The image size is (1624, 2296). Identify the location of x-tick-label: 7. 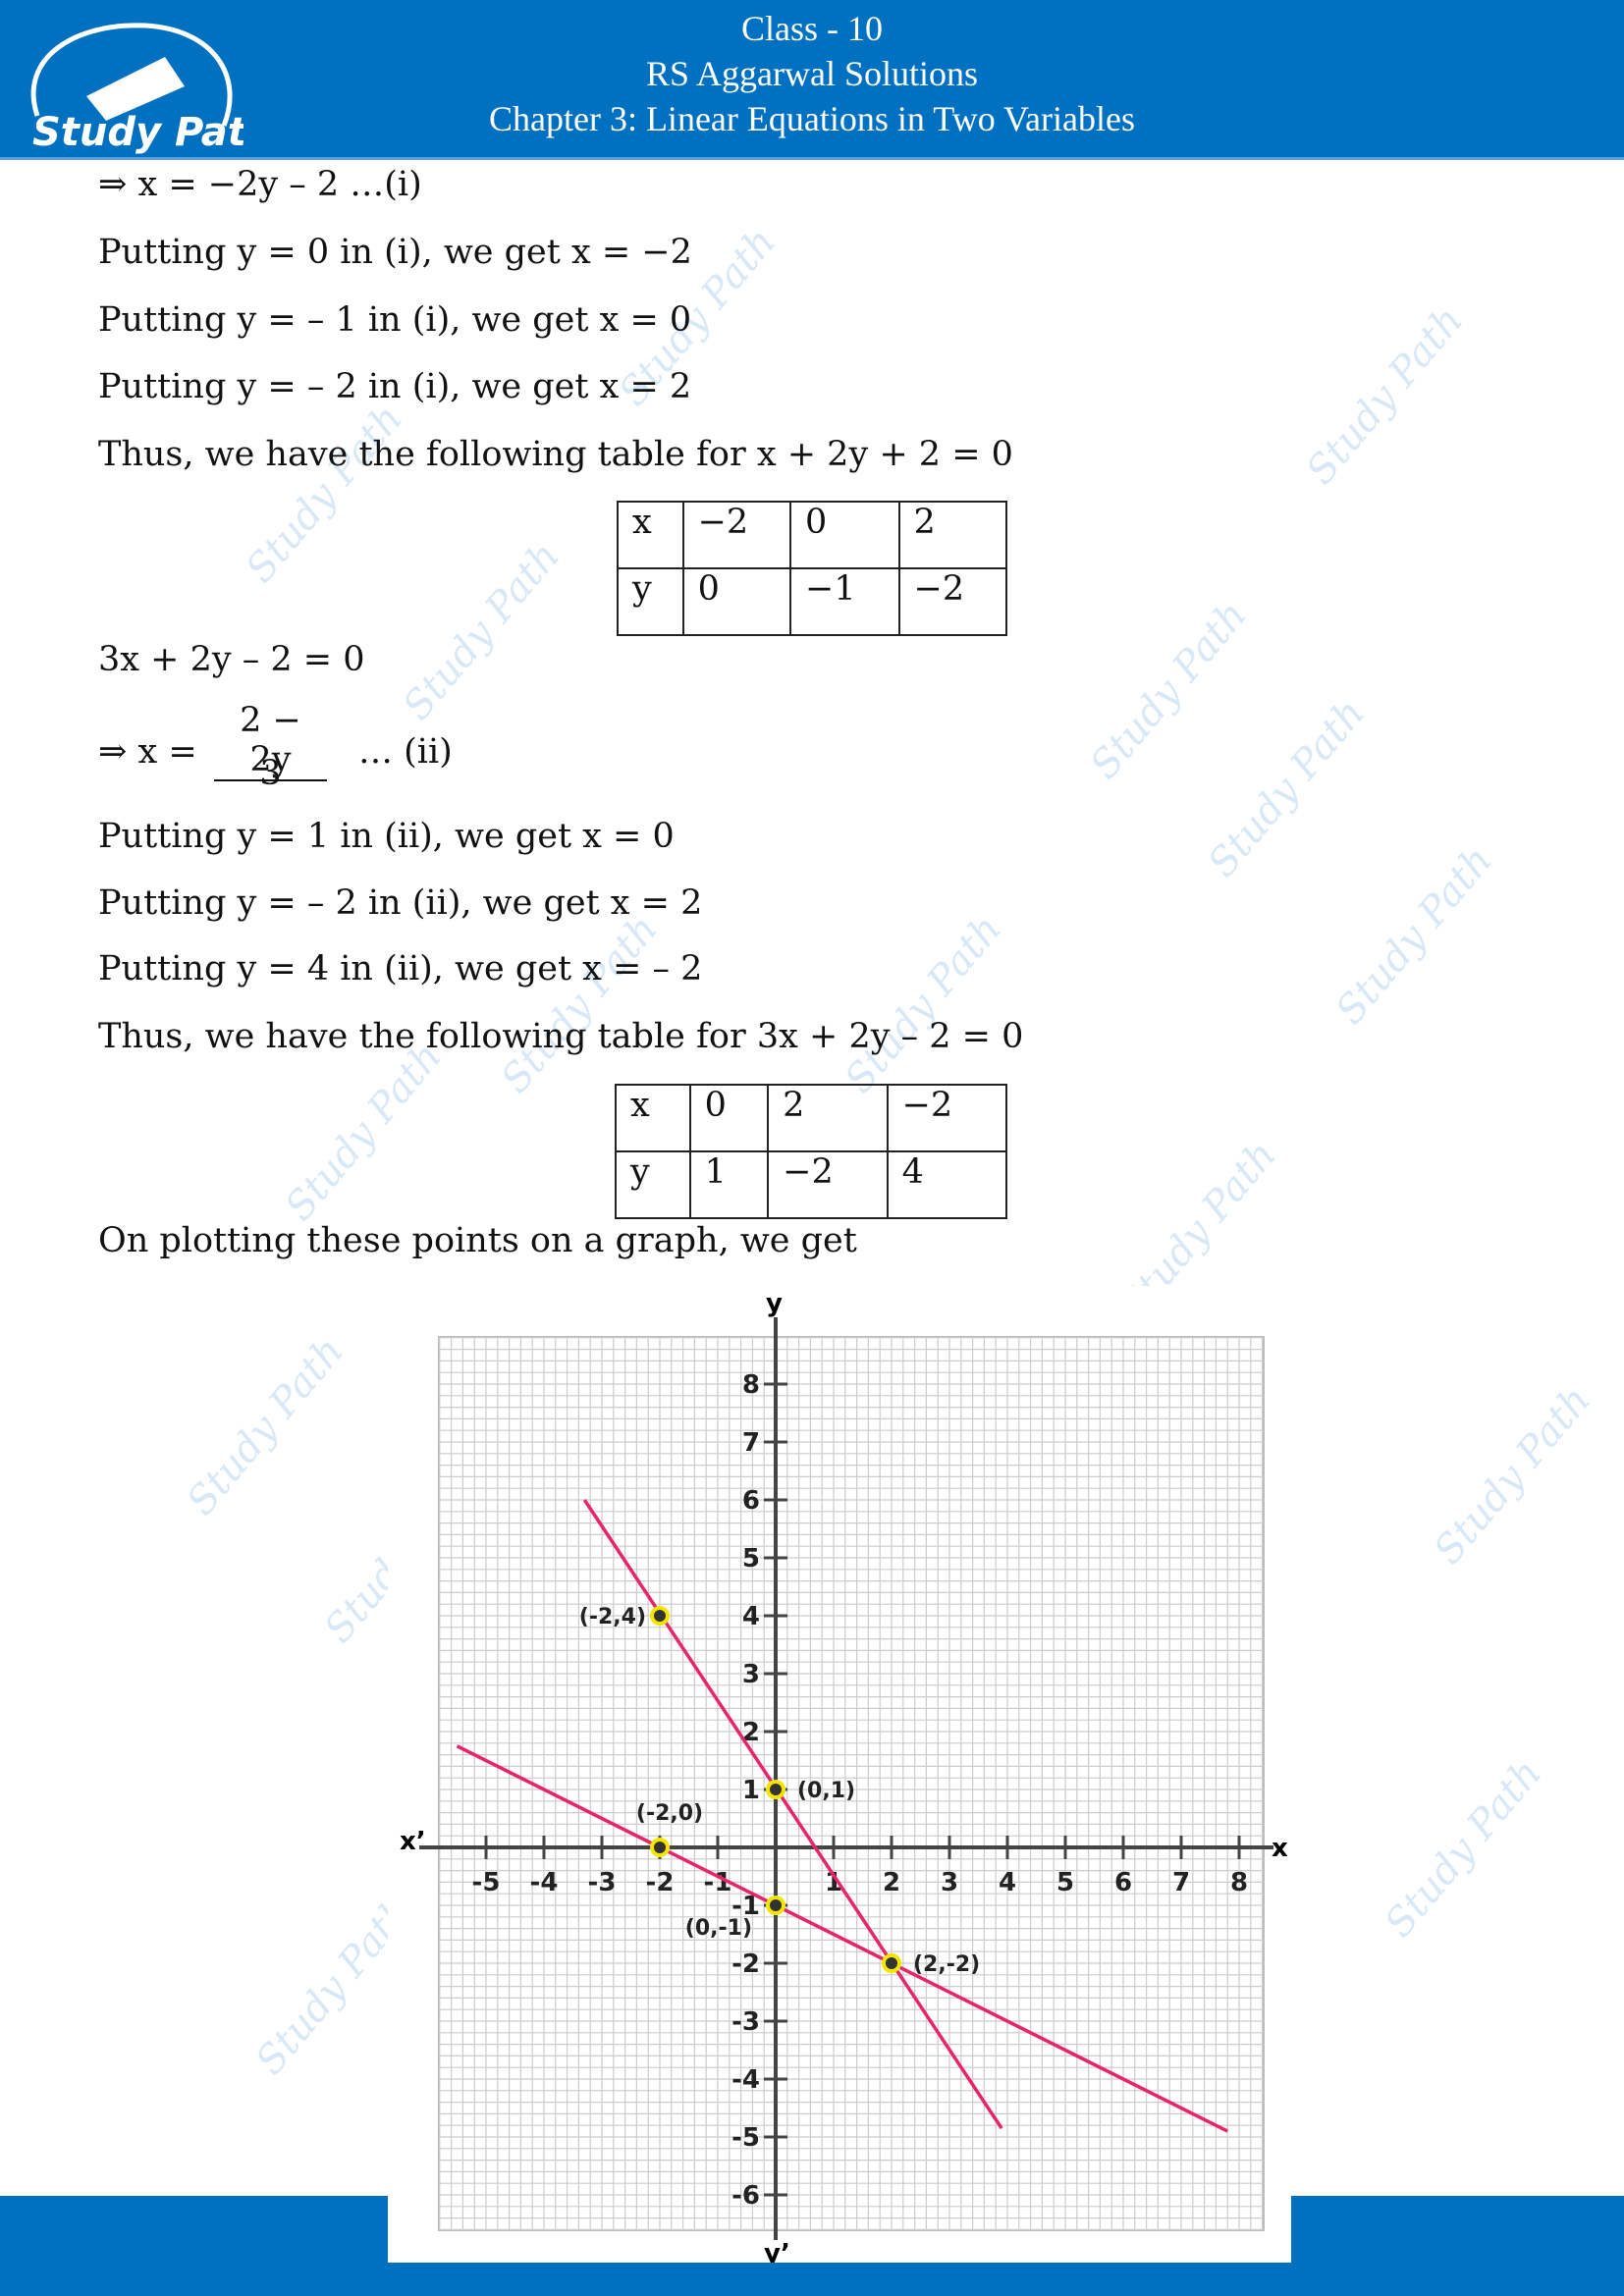
(1181, 1882).